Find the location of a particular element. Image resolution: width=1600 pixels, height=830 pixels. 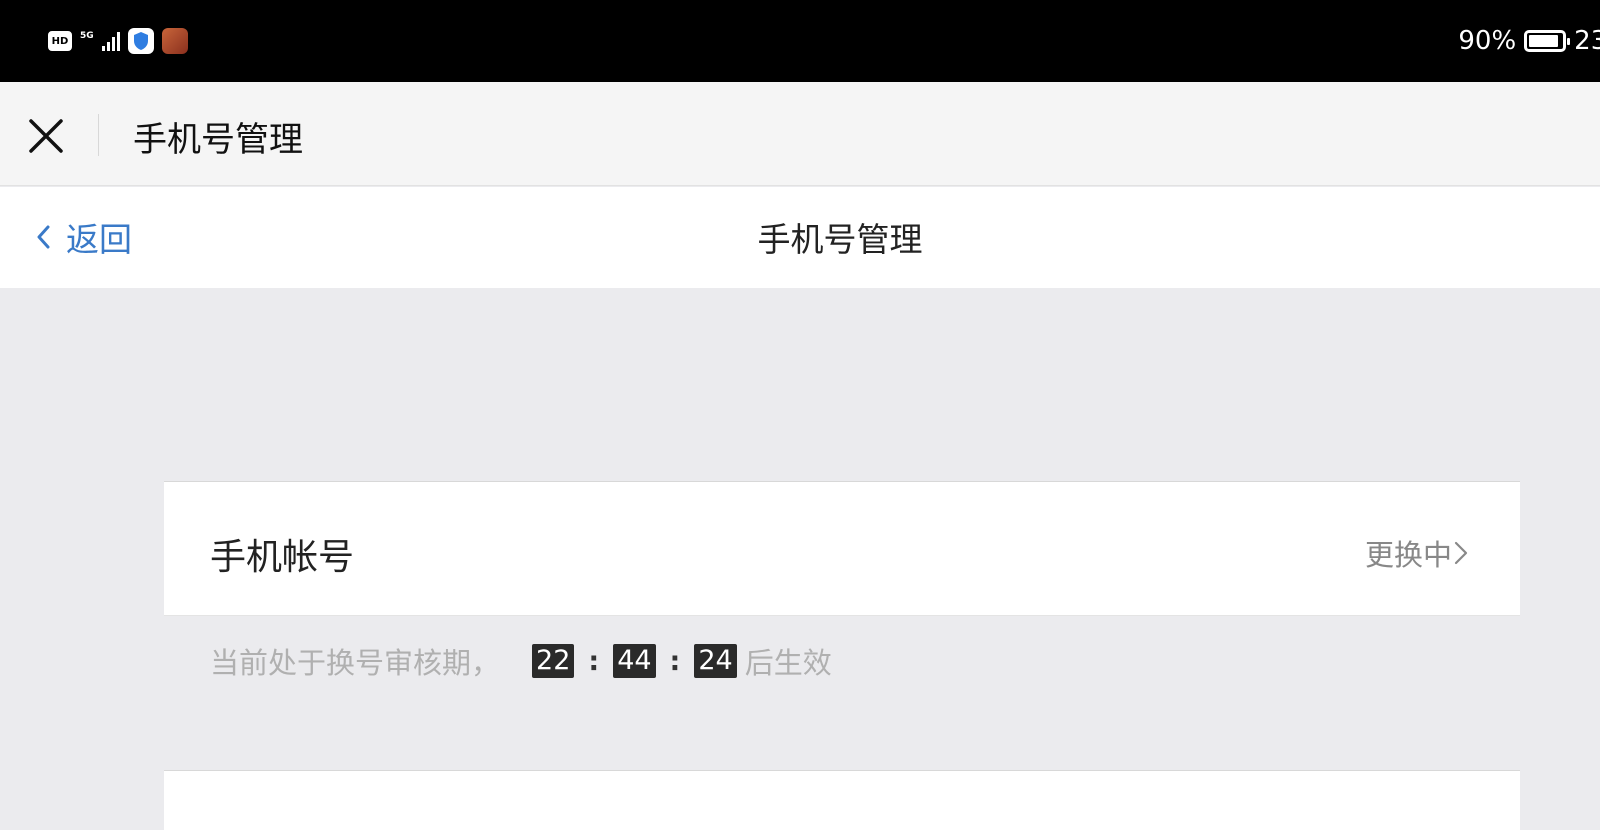

hd-badge: HD is located at coordinates (60, 41).